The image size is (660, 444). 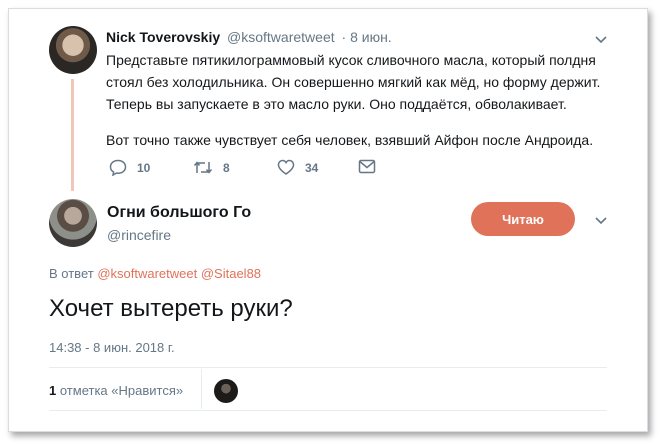 What do you see at coordinates (367, 37) in the screenshot?
I see `tweet-date: · 8 июн.` at bounding box center [367, 37].